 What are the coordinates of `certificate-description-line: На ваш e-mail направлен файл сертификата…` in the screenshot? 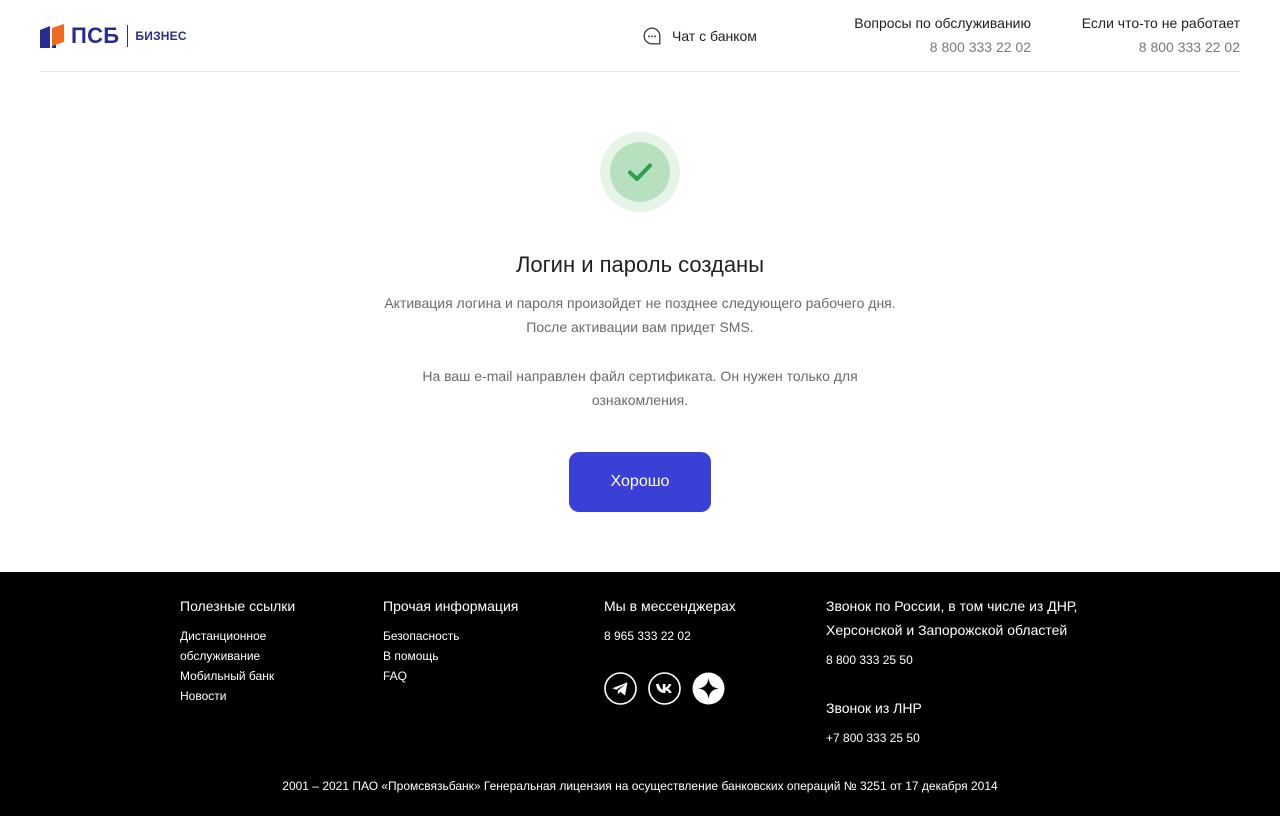 It's located at (640, 376).